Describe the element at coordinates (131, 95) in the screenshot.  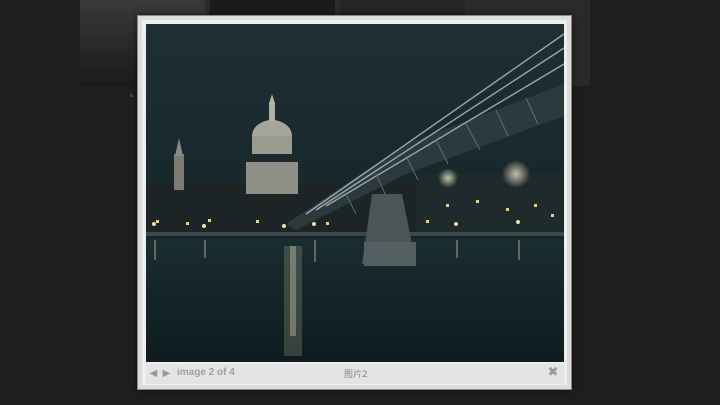
I see `background-caption-marker` at that location.